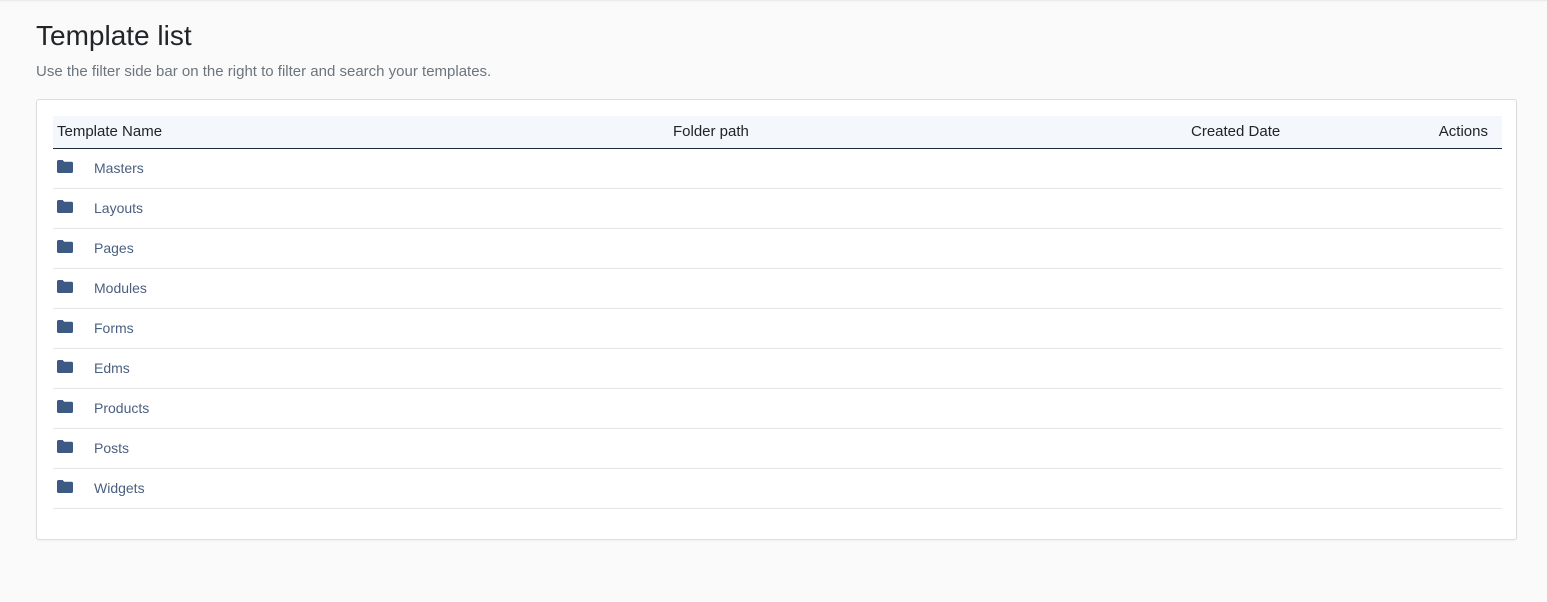 The width and height of the screenshot is (1547, 602). I want to click on name-cell-content: Widgets, so click(343, 488).